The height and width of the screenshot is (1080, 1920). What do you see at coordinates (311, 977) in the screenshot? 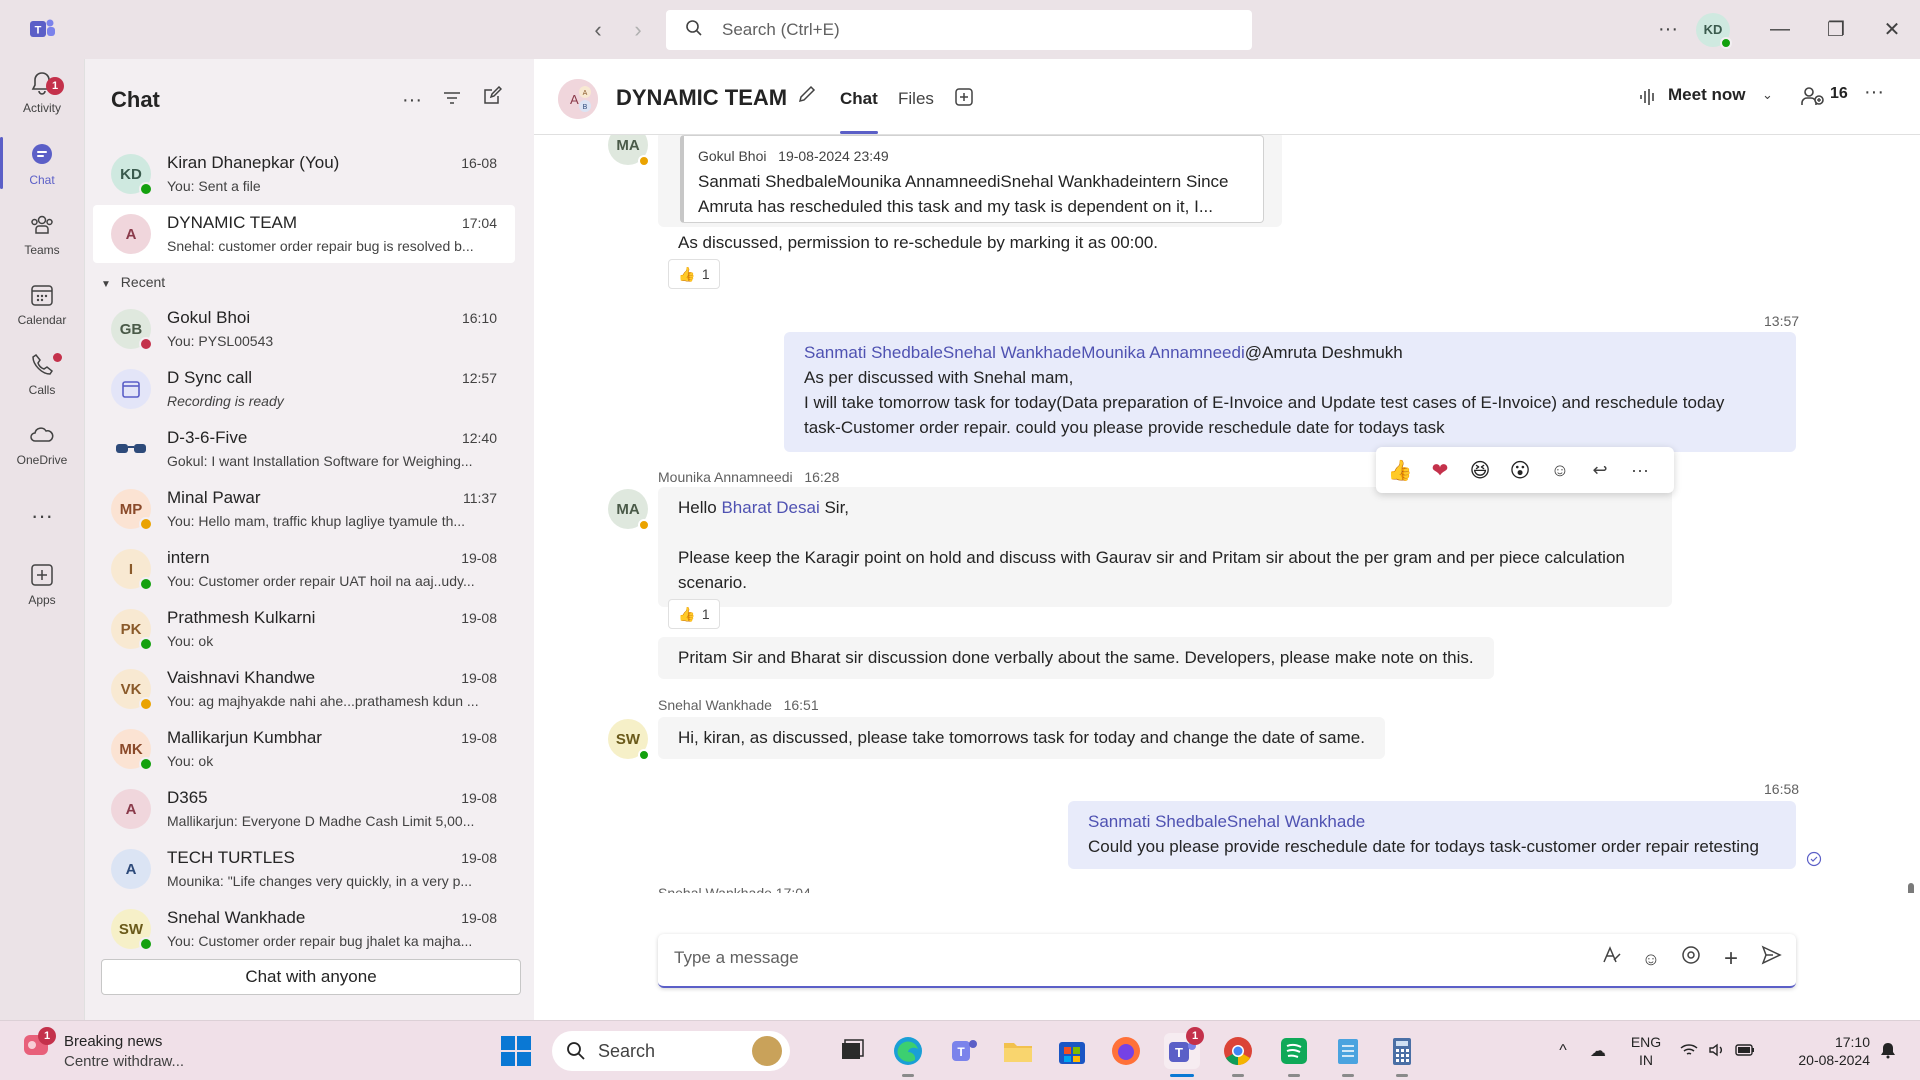
I see `chat-with-anyone-button: Chat with anyone` at bounding box center [311, 977].